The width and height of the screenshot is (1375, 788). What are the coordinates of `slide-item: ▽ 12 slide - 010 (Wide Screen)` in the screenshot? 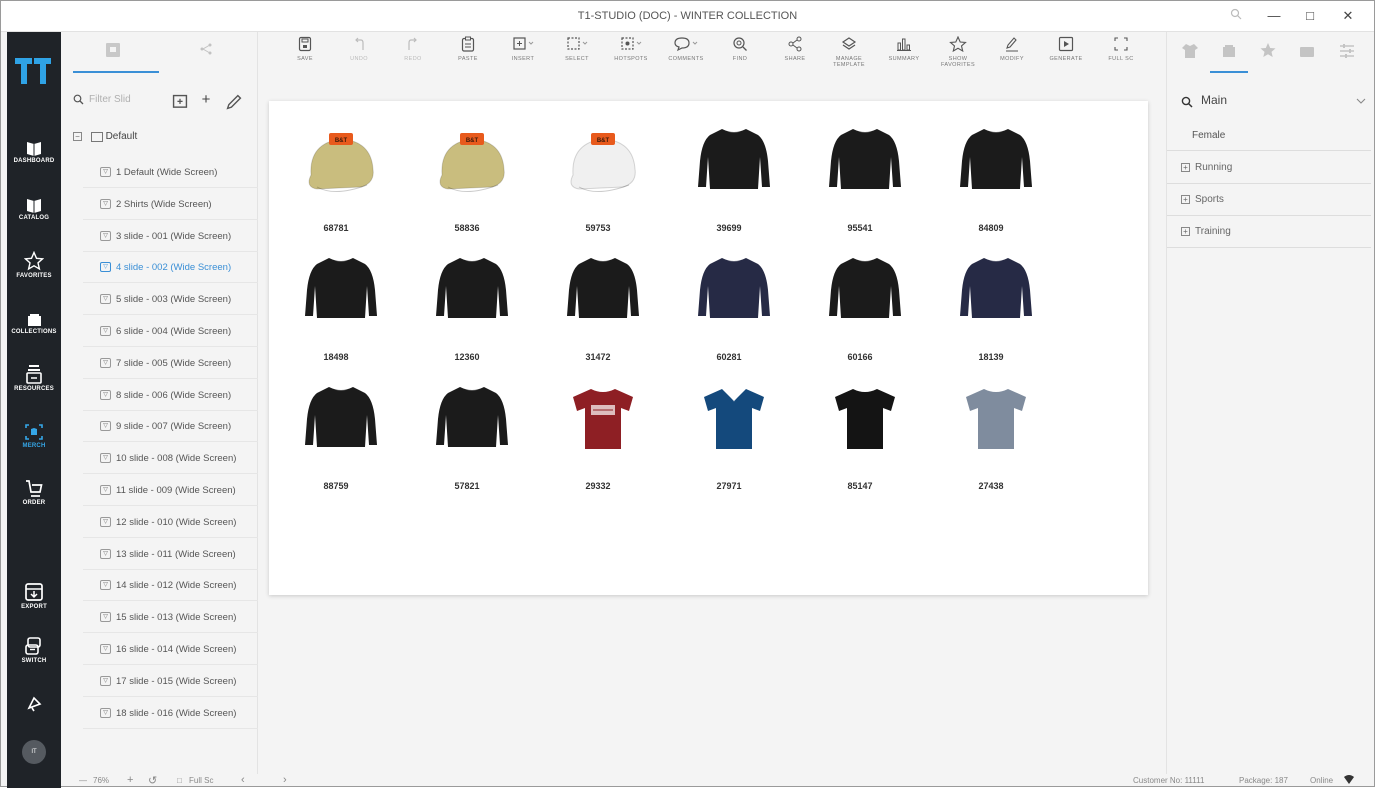 It's located at (170, 522).